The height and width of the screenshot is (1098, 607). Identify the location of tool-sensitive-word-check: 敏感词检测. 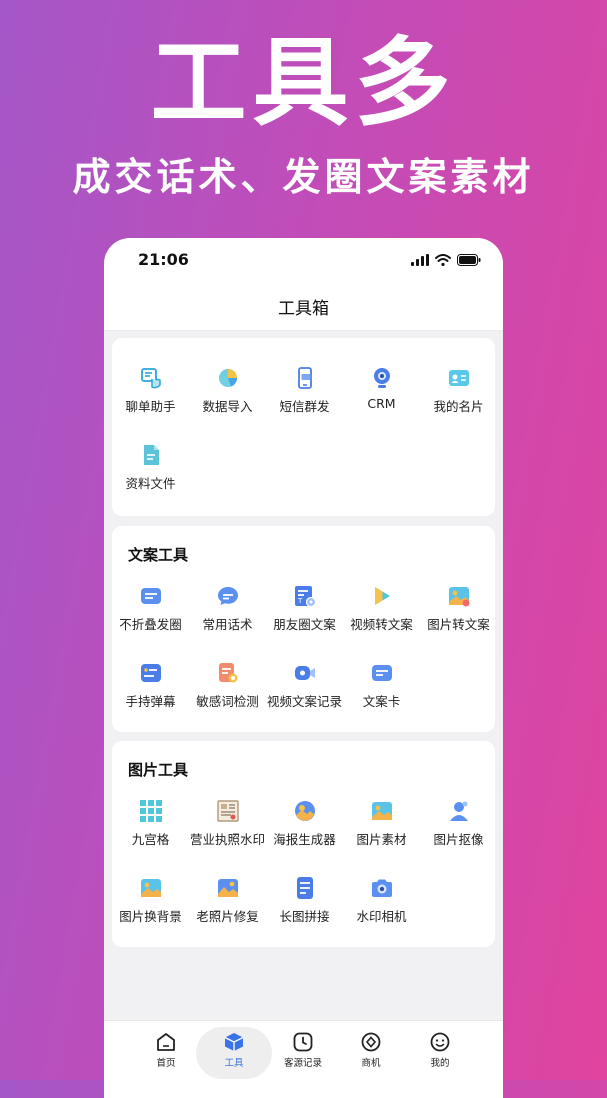
(227, 691).